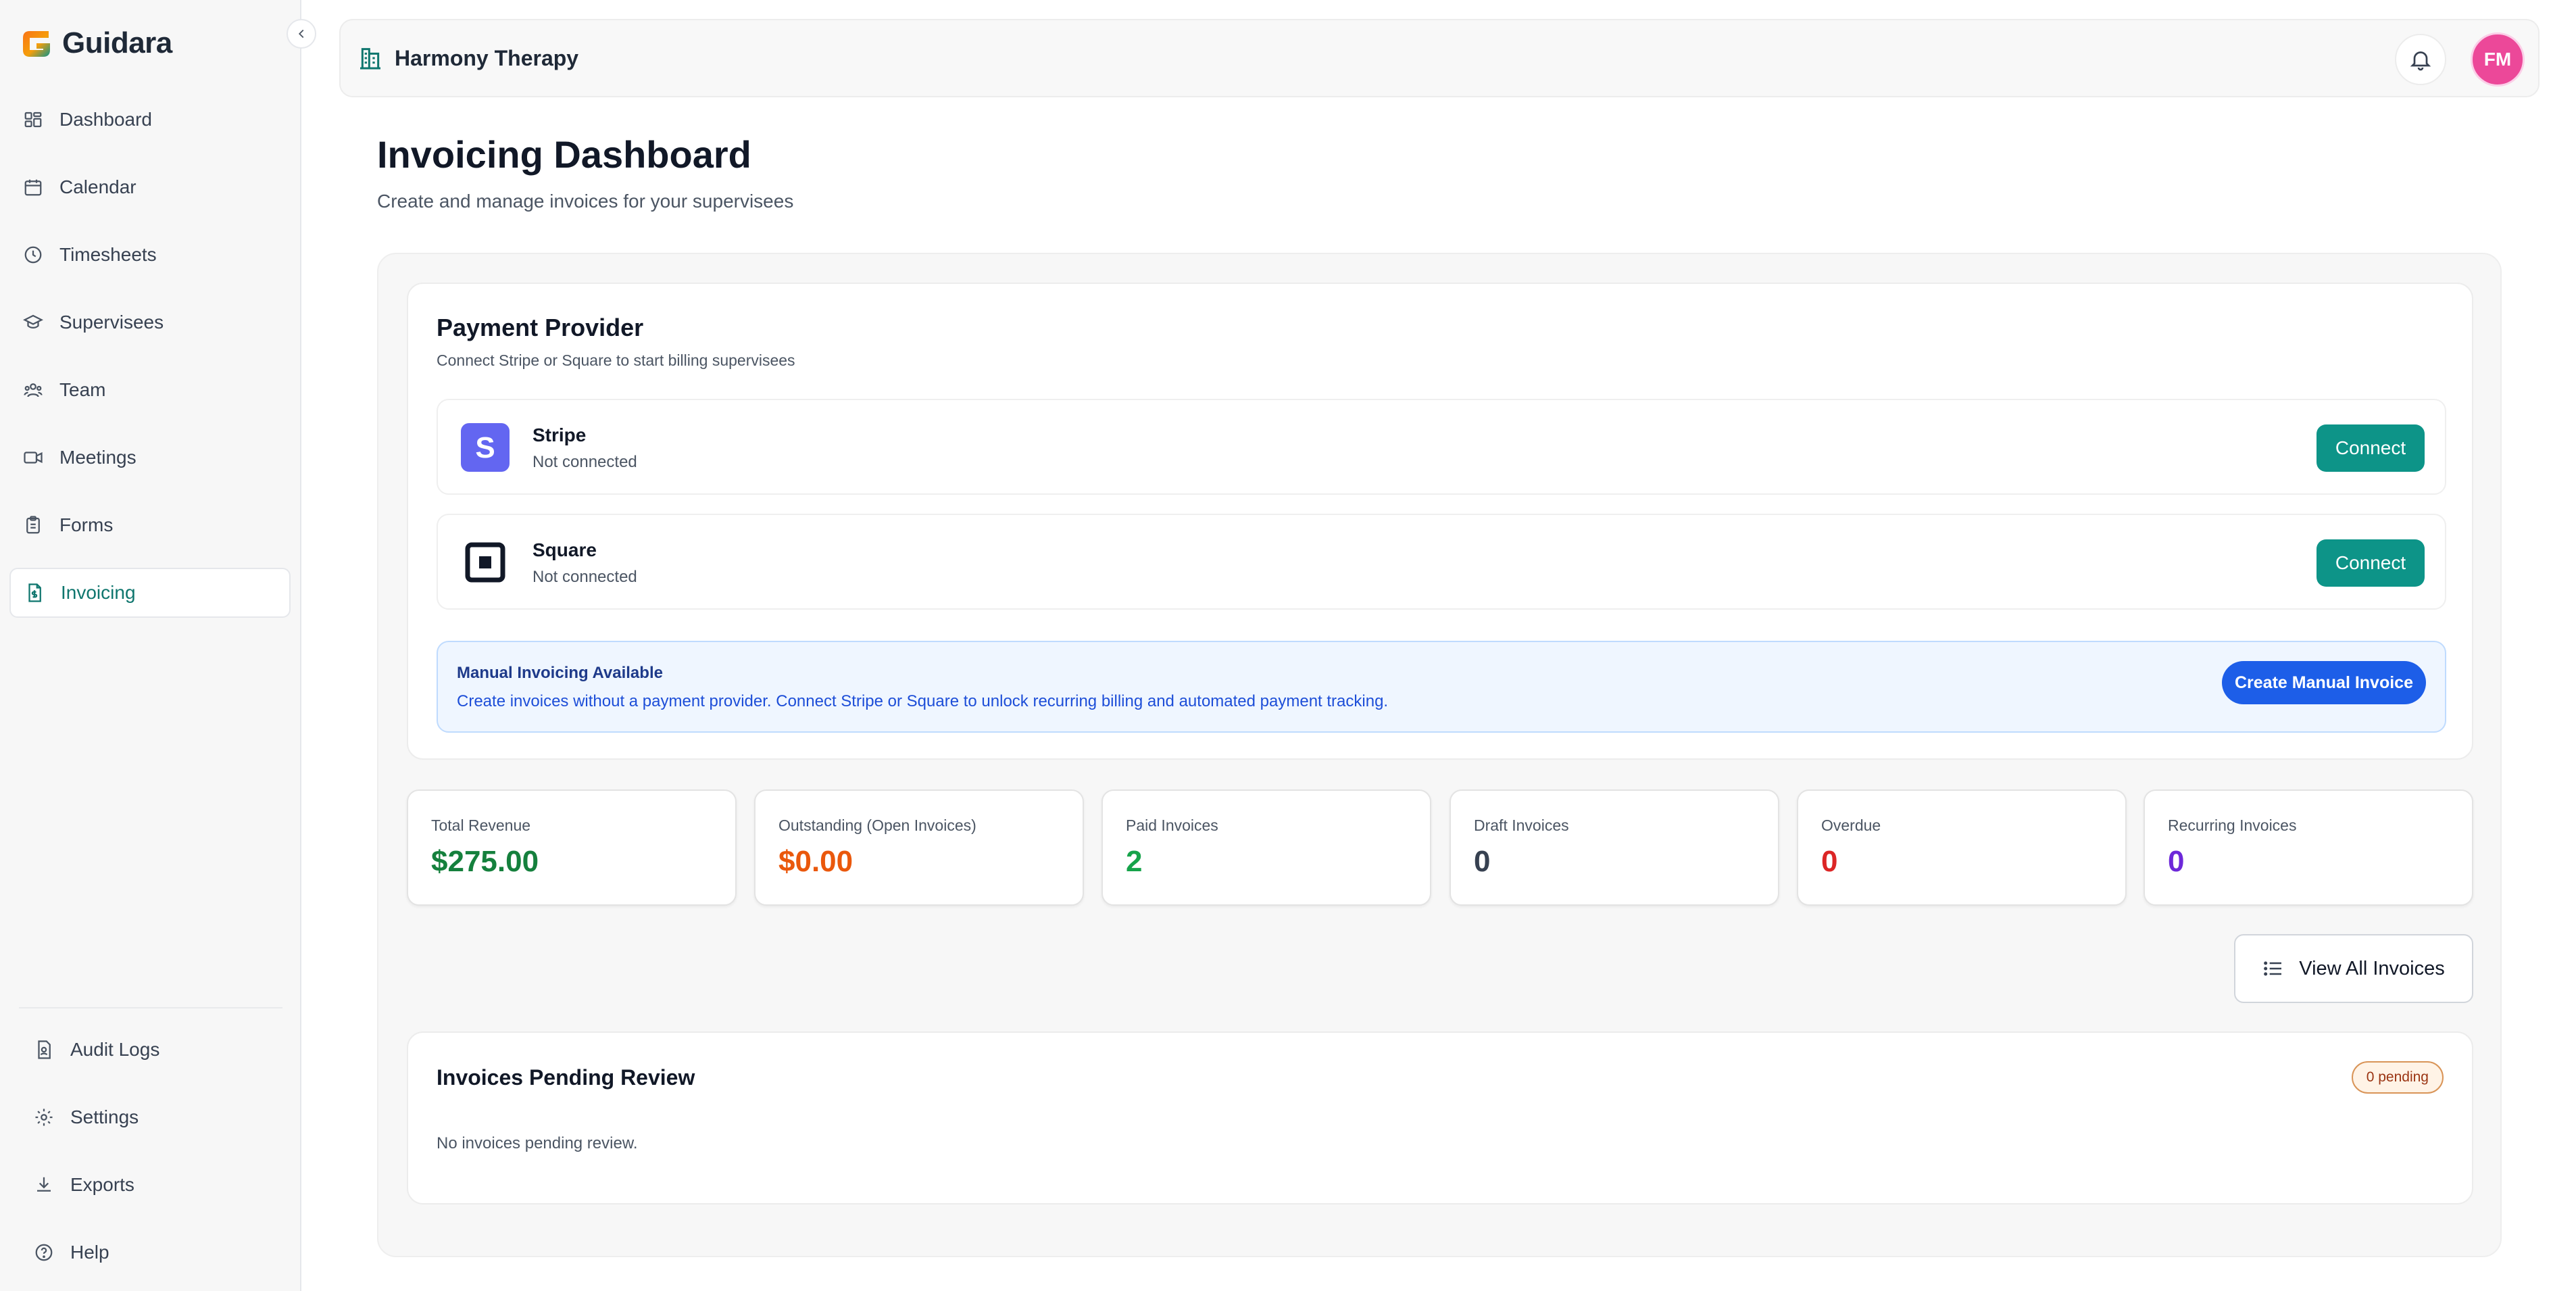 The width and height of the screenshot is (2576, 1291). I want to click on user-avatar: FM, so click(2498, 59).